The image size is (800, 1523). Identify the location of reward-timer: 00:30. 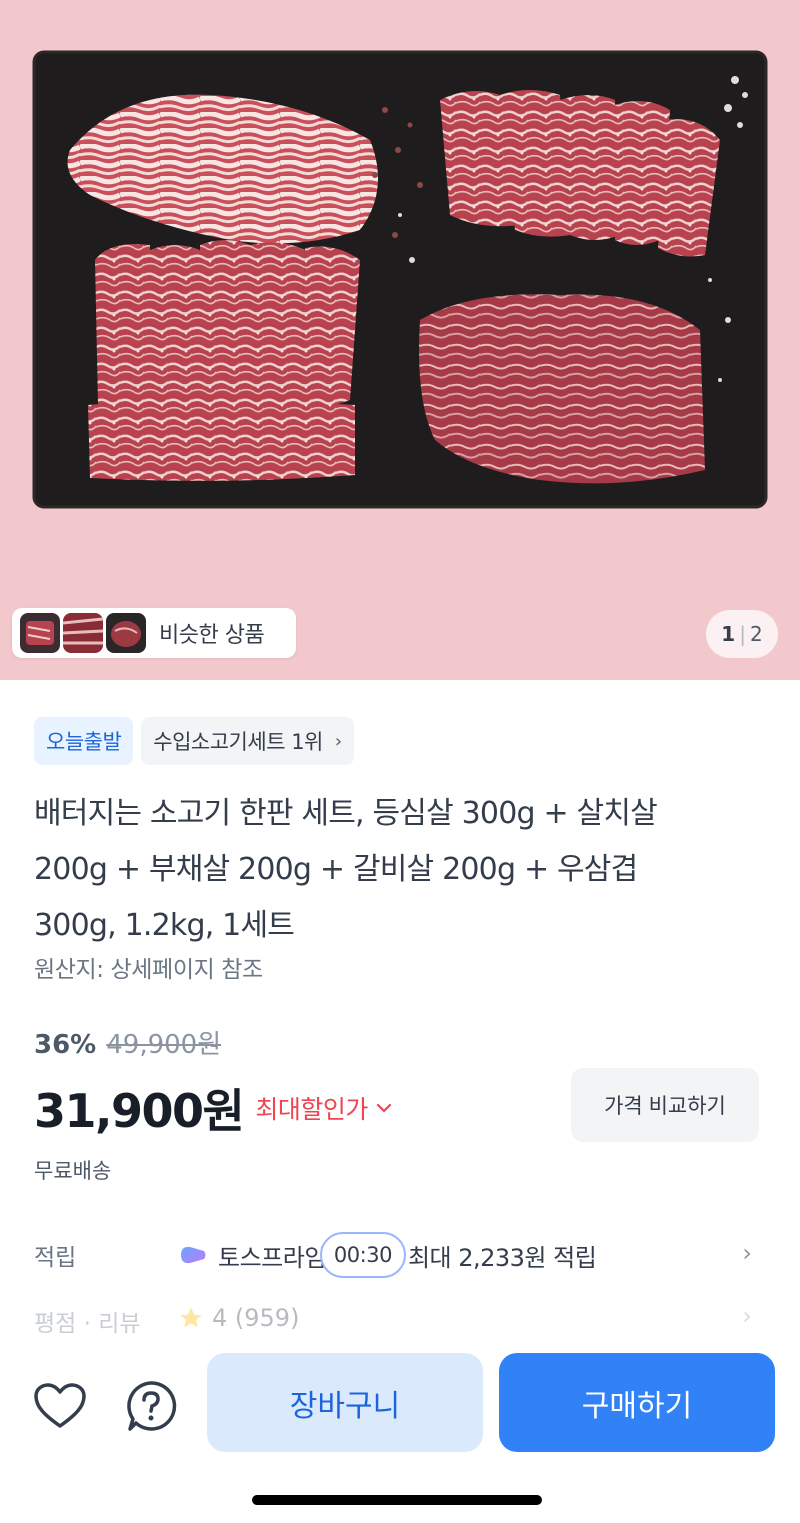
(362, 1255).